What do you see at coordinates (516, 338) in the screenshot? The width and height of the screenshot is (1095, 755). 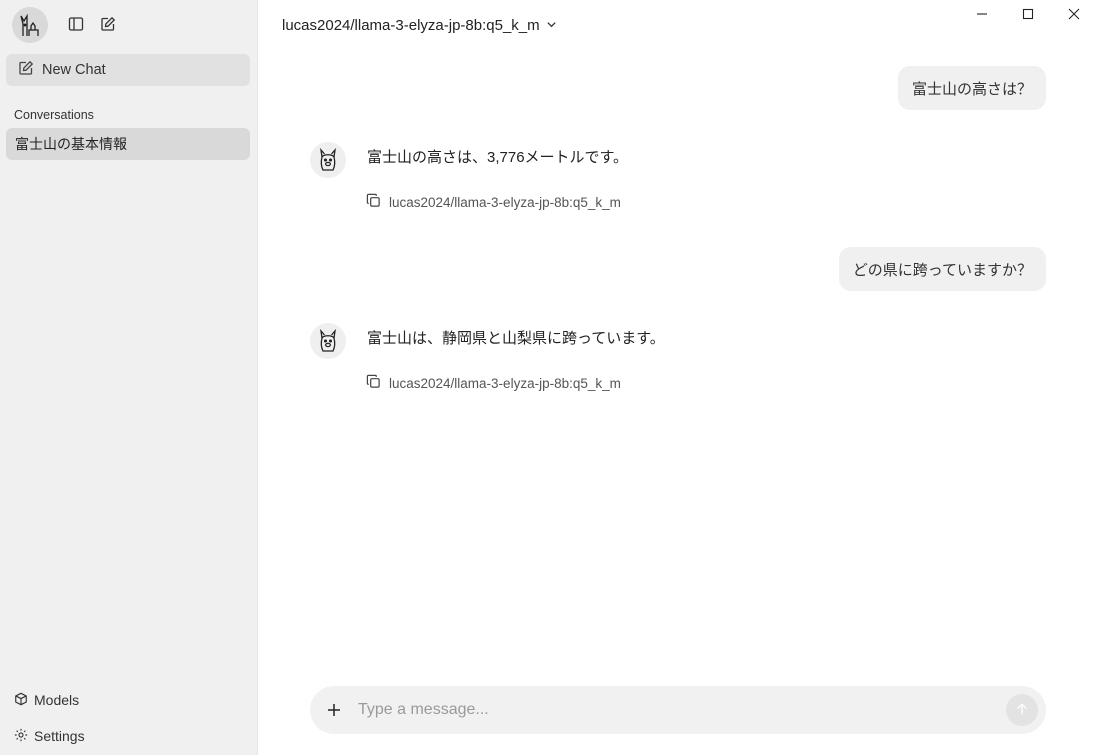 I see `assistant-message-text: 富士山は、静岡県と山梨県に跨っています。` at bounding box center [516, 338].